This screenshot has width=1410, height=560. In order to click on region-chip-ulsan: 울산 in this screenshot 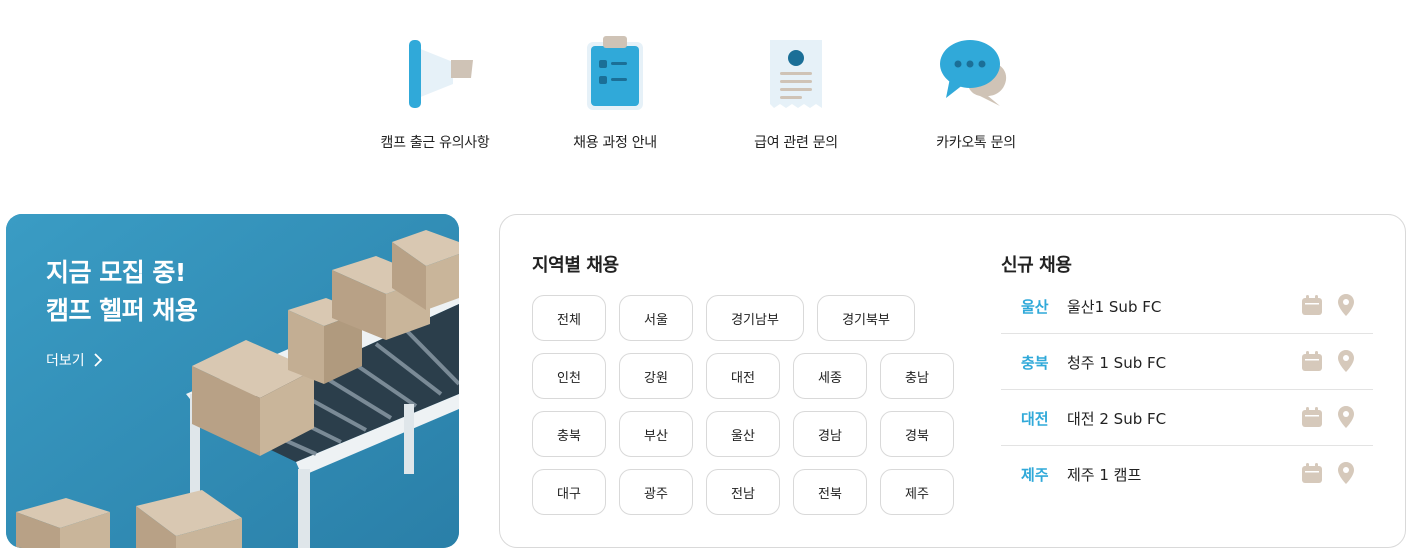, I will do `click(743, 434)`.